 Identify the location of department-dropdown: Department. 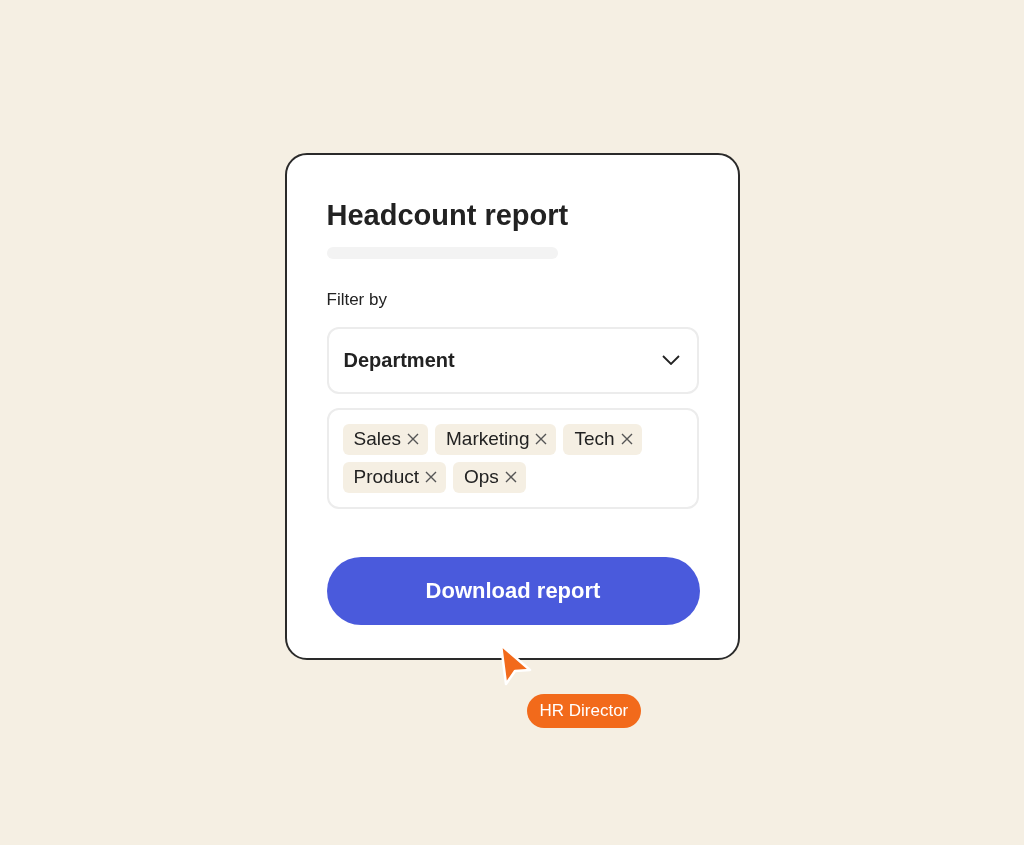
(512, 360).